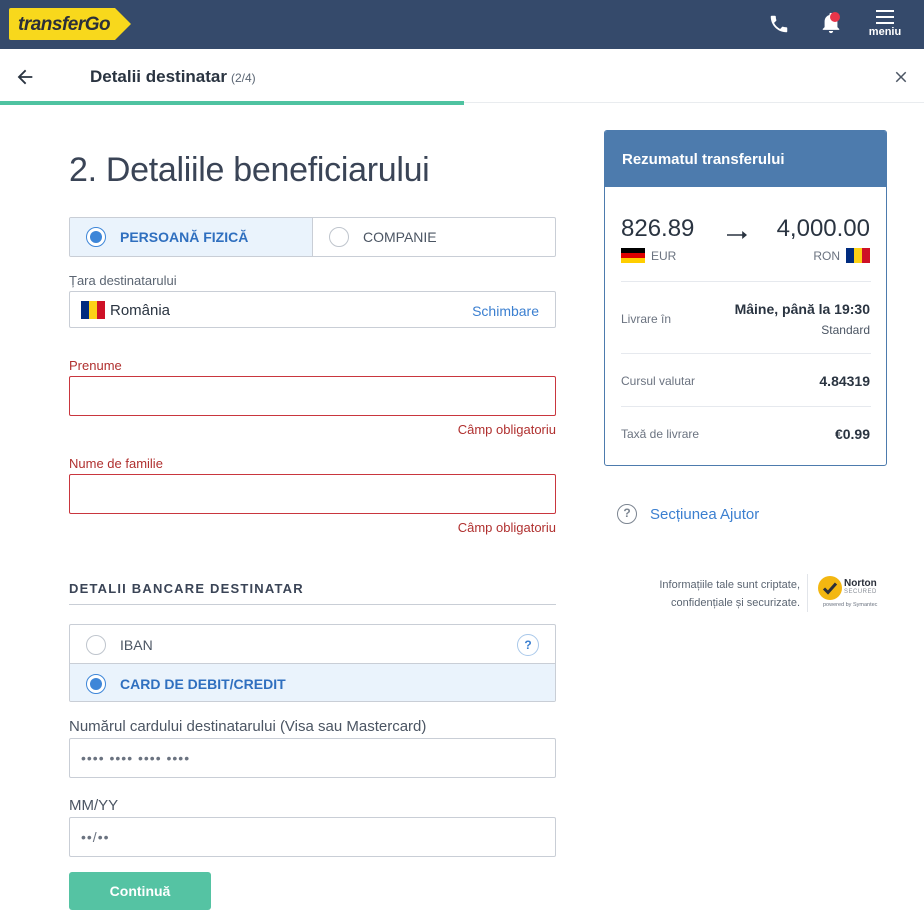 The height and width of the screenshot is (924, 924). I want to click on card-number-placeholder: •••• •••• •••• ••••, so click(136, 758).